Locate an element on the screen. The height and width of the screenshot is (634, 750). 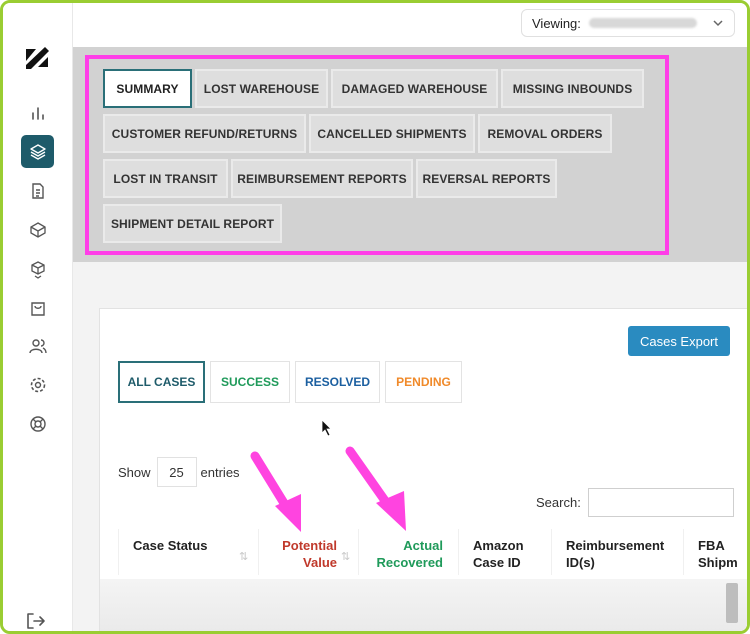
entries-label: entries is located at coordinates (220, 472).